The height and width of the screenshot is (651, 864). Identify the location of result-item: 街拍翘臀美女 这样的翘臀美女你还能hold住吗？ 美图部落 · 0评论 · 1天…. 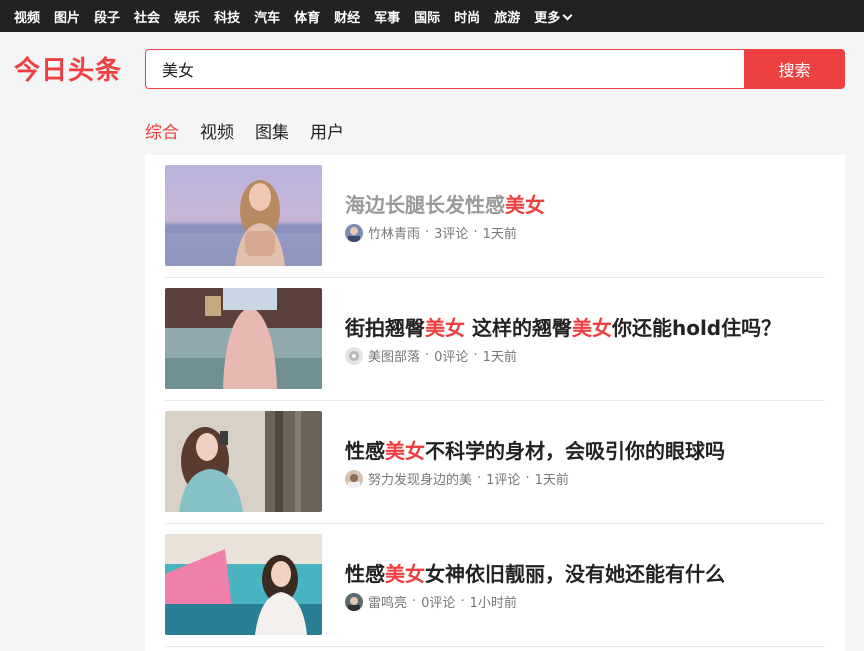
(495, 339).